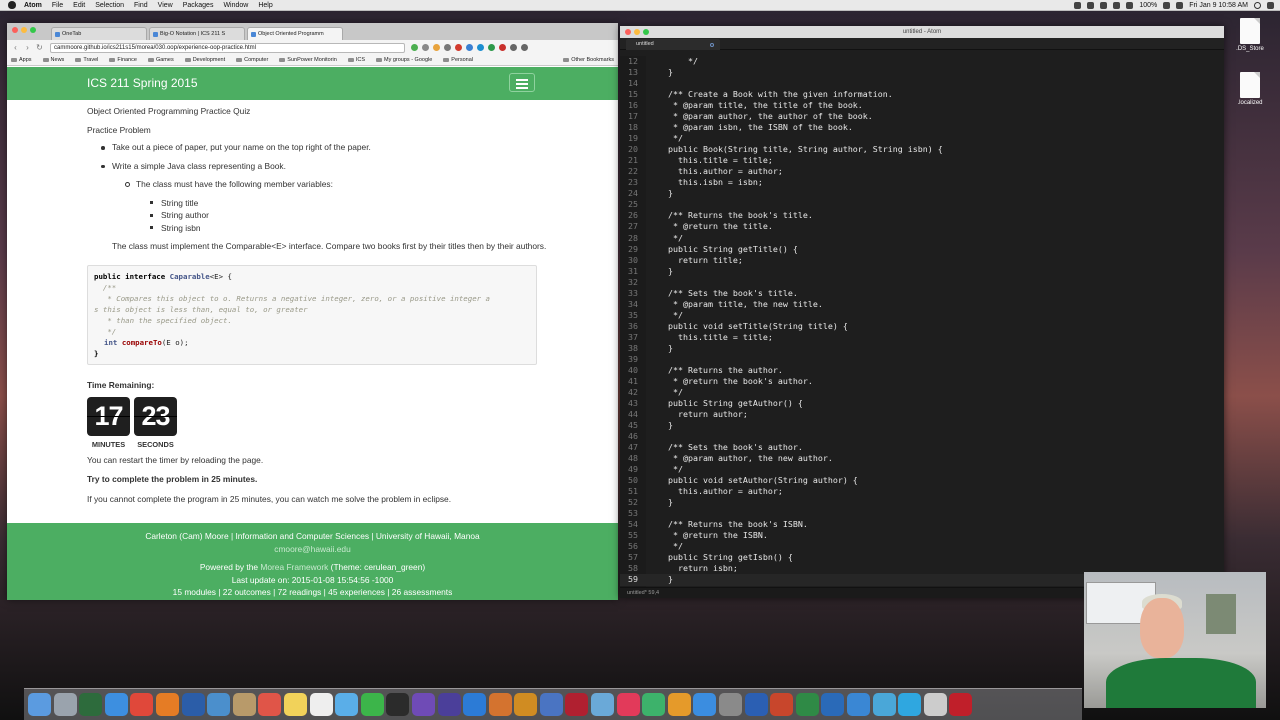  Describe the element at coordinates (922, 535) in the screenshot. I see `code-line: 55 * @return the ISBN.` at that location.